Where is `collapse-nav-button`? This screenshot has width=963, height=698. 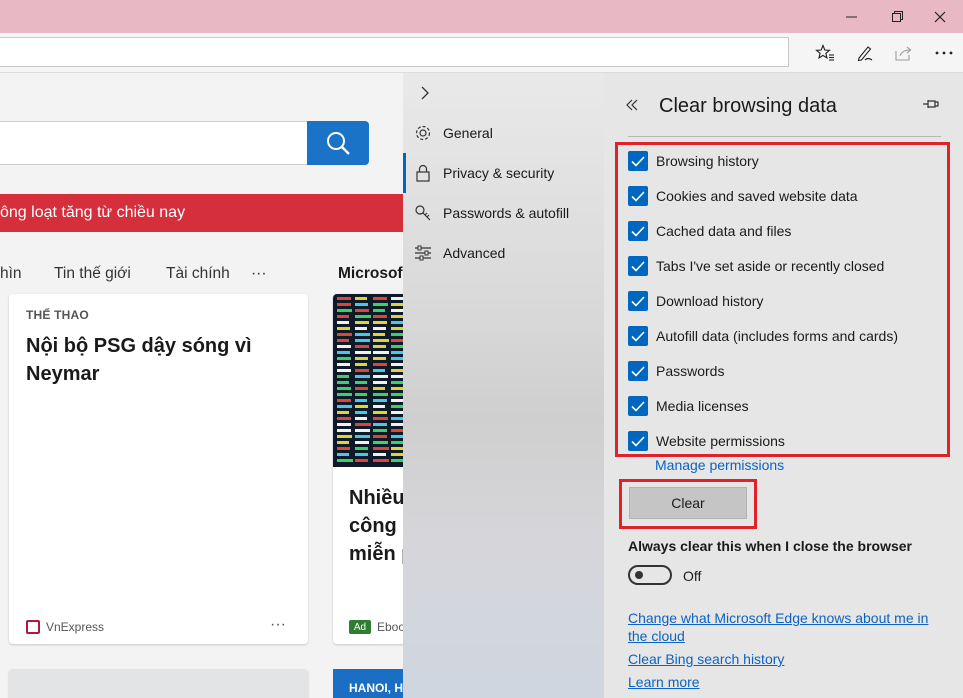
collapse-nav-button is located at coordinates (425, 93).